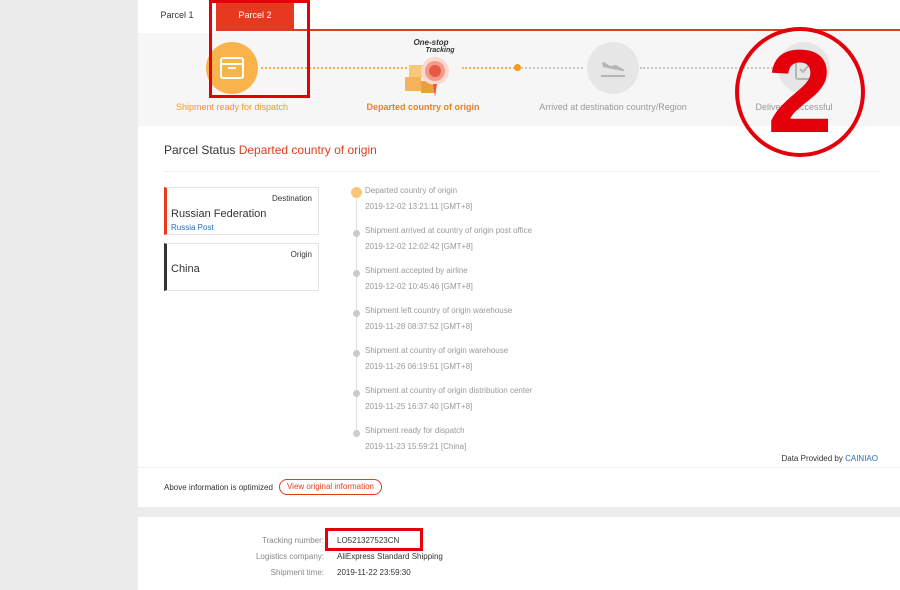 This screenshot has height=590, width=900. I want to click on shipment-time-label: Shipment time:, so click(297, 572).